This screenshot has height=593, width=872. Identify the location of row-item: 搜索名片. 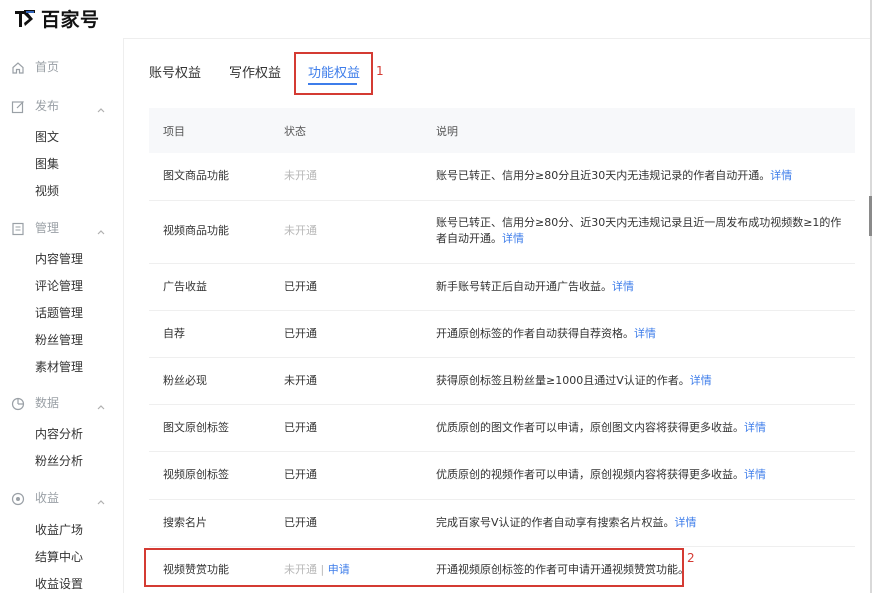
(185, 522).